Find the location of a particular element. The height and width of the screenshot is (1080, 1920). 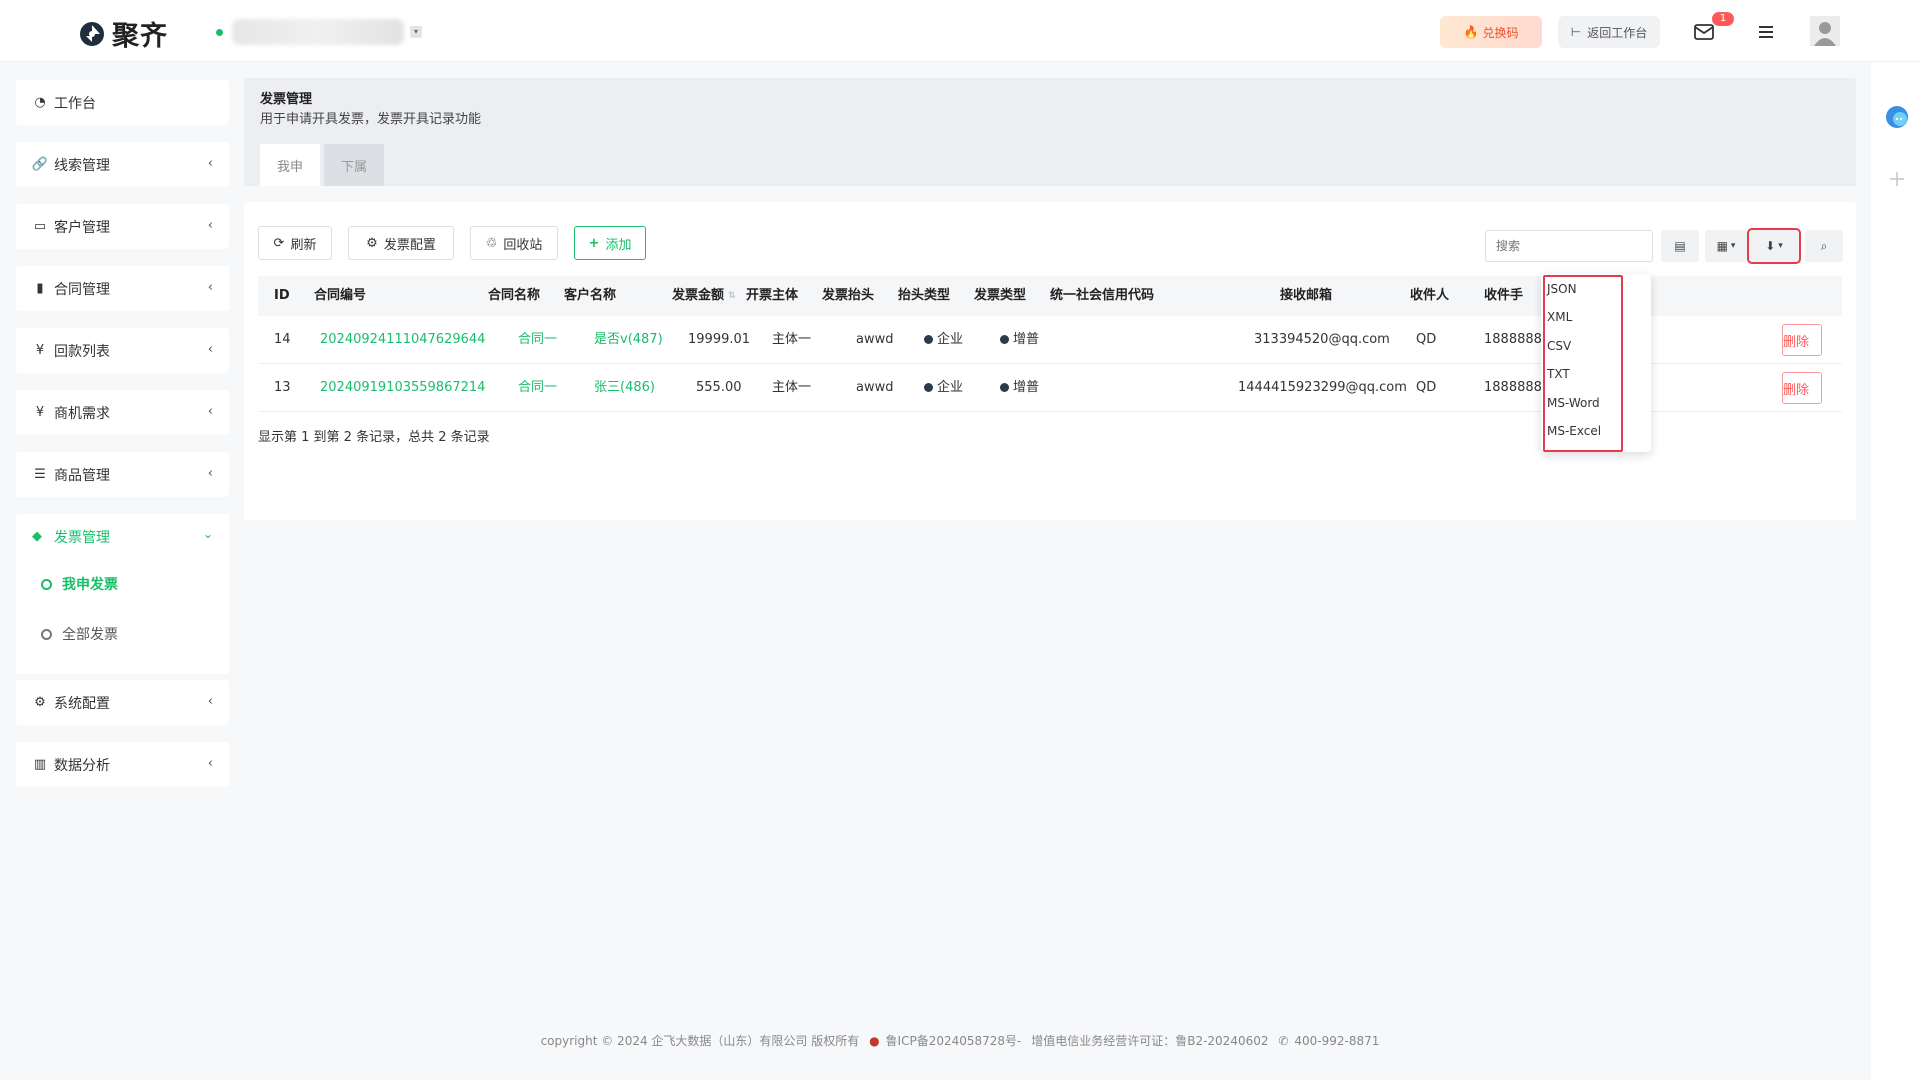

gear-icon: ⚙ is located at coordinates (372, 243).